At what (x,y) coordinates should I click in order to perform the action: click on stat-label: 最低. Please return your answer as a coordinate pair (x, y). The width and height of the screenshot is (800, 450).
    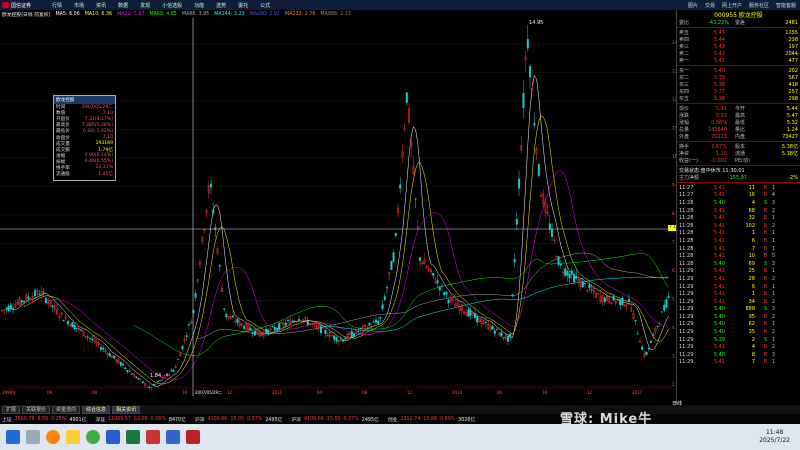
    Looking at the image, I should click on (740, 123).